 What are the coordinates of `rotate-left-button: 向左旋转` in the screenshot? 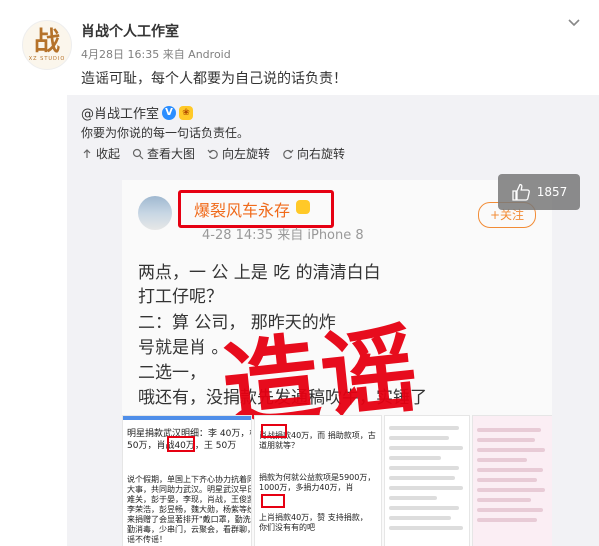 It's located at (238, 153).